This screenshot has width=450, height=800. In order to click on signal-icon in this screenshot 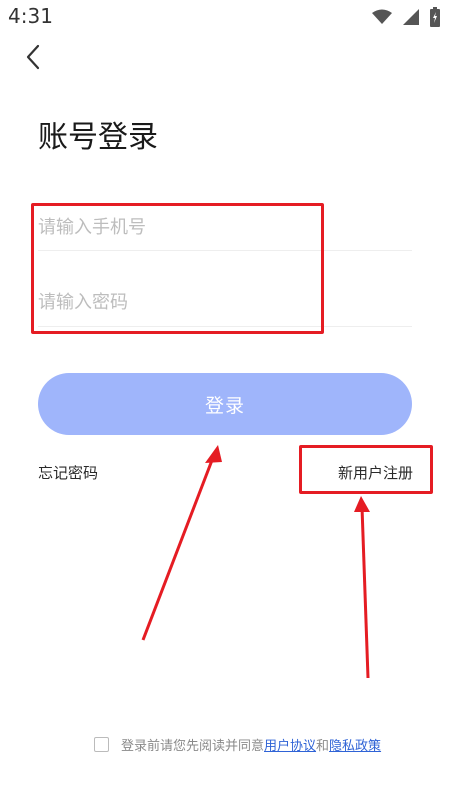, I will do `click(411, 17)`.